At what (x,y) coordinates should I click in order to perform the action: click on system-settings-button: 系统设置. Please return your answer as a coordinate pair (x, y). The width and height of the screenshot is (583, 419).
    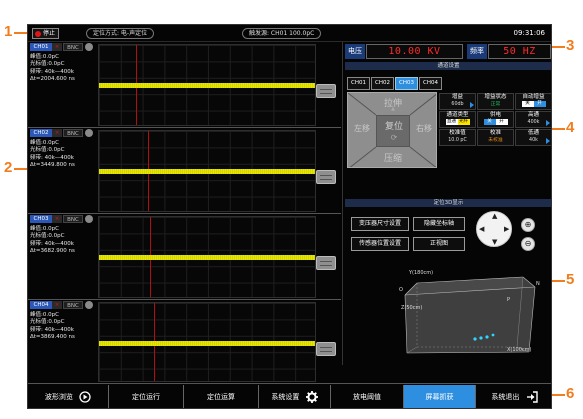
    Looking at the image, I should click on (295, 396).